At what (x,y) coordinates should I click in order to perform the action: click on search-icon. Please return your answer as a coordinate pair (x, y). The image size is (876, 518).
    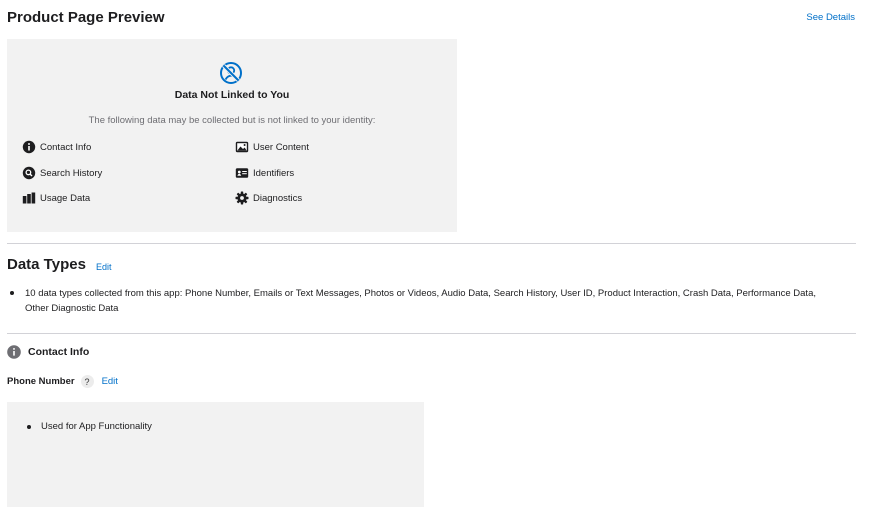
    Looking at the image, I should click on (29, 173).